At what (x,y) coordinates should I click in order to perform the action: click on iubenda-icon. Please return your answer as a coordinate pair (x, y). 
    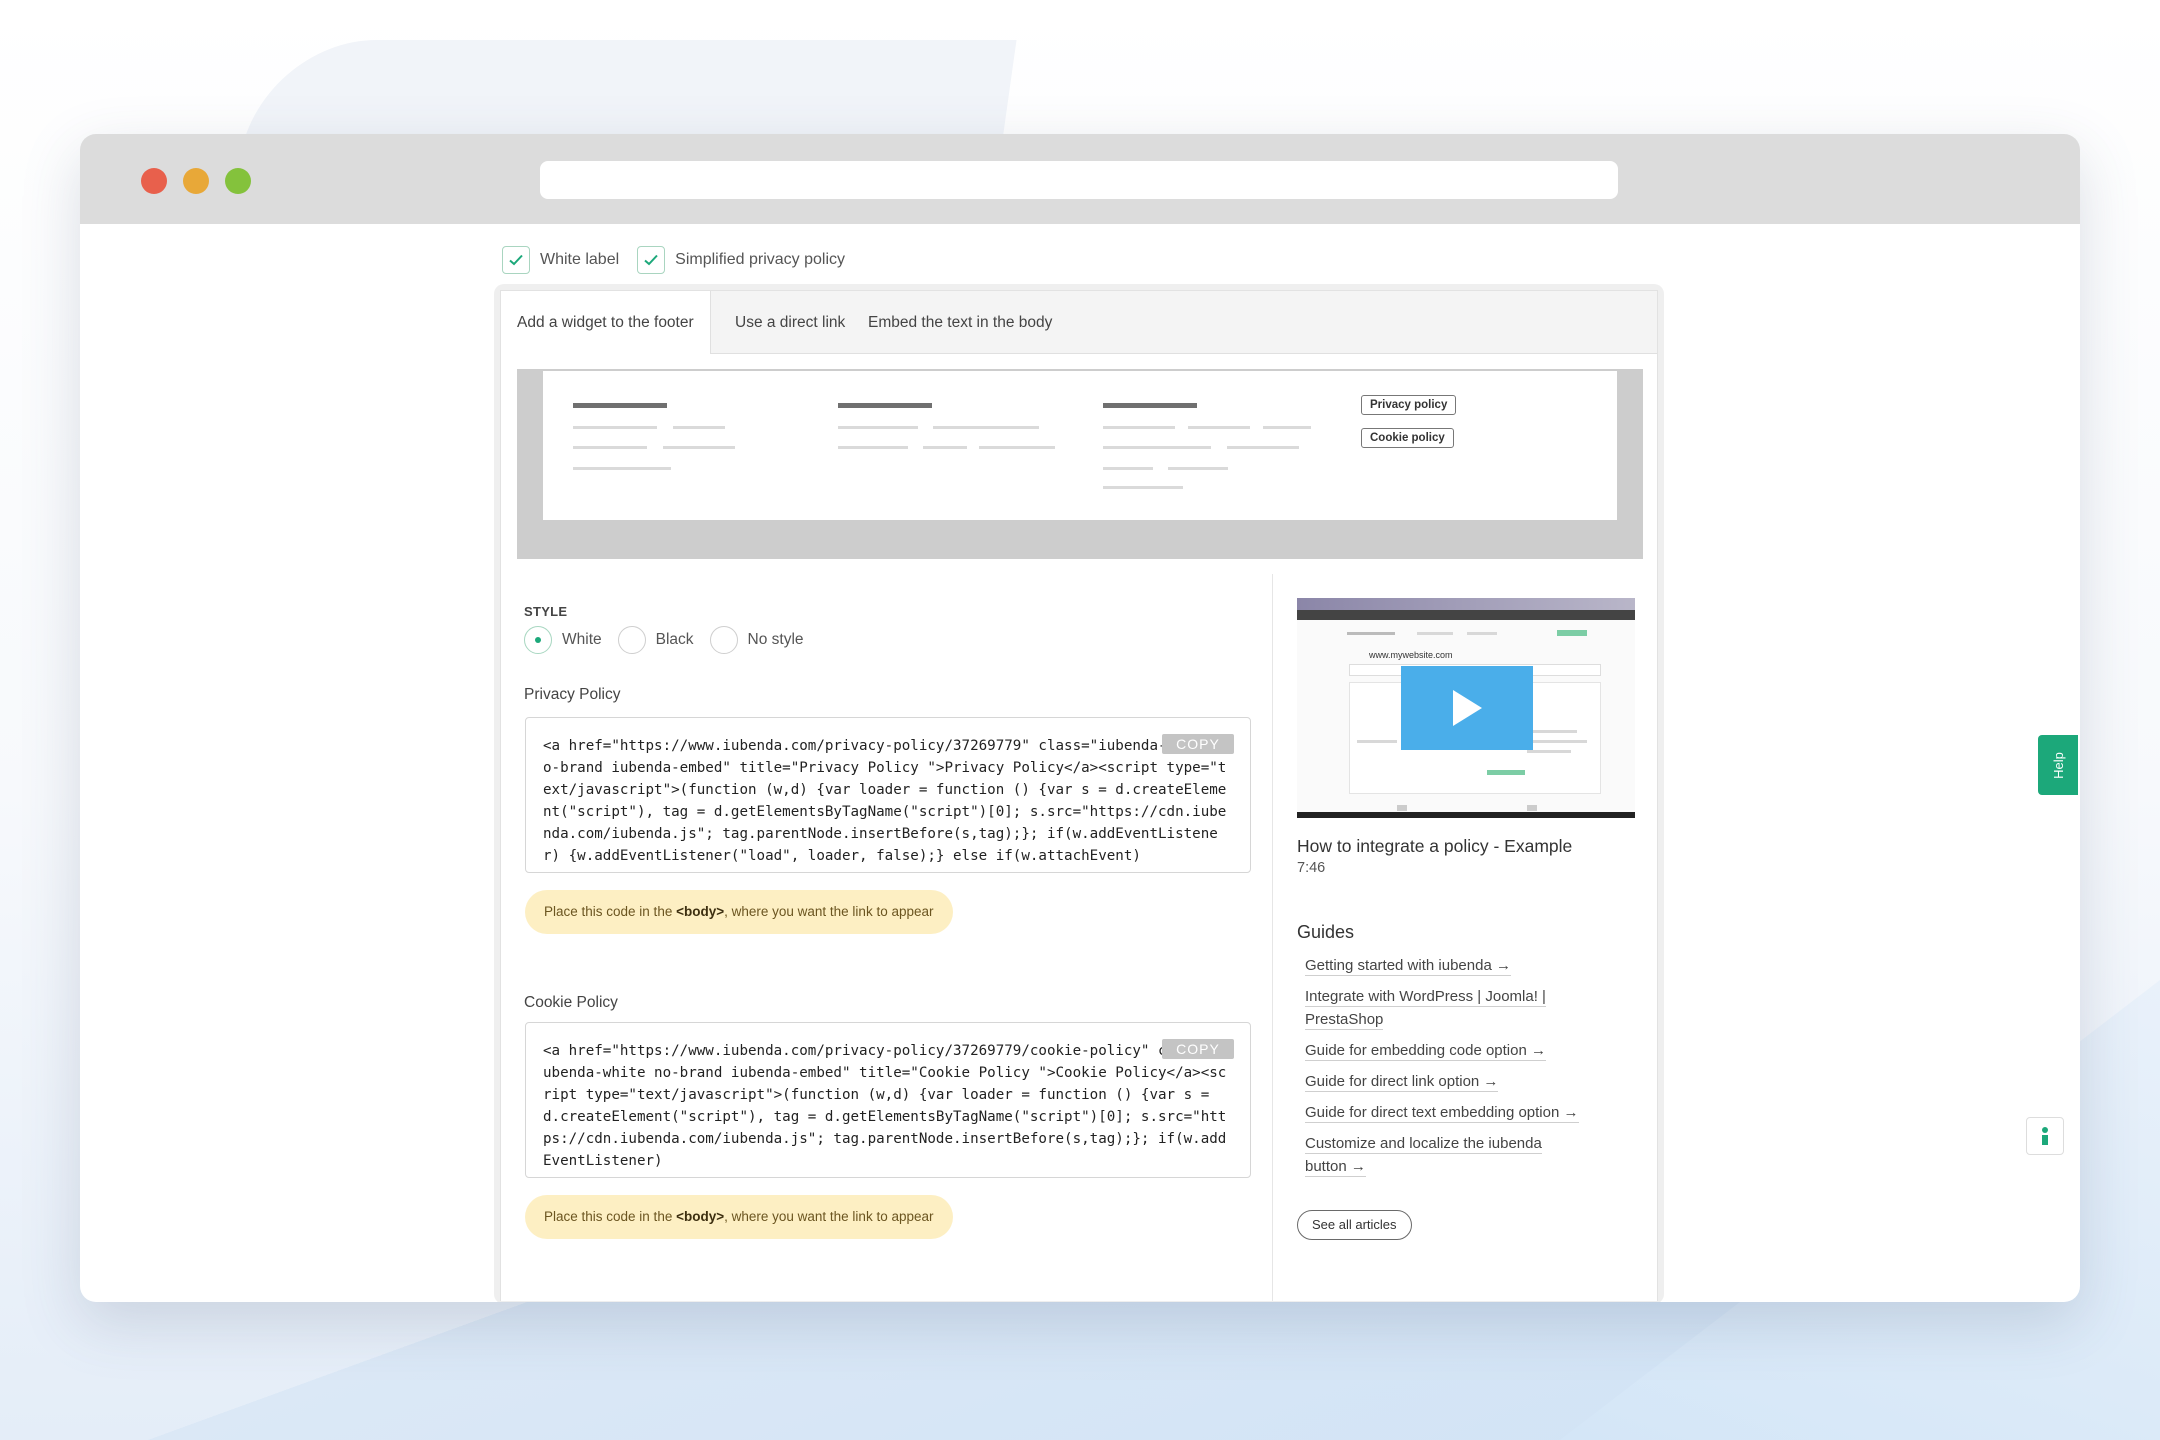
    Looking at the image, I should click on (2045, 1136).